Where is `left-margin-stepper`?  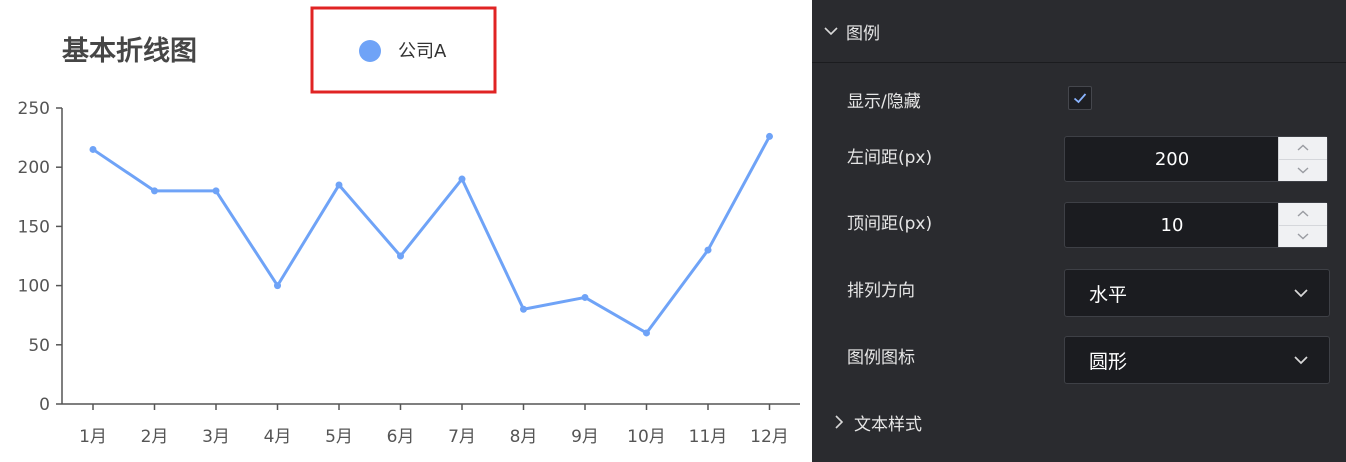 left-margin-stepper is located at coordinates (1302, 159).